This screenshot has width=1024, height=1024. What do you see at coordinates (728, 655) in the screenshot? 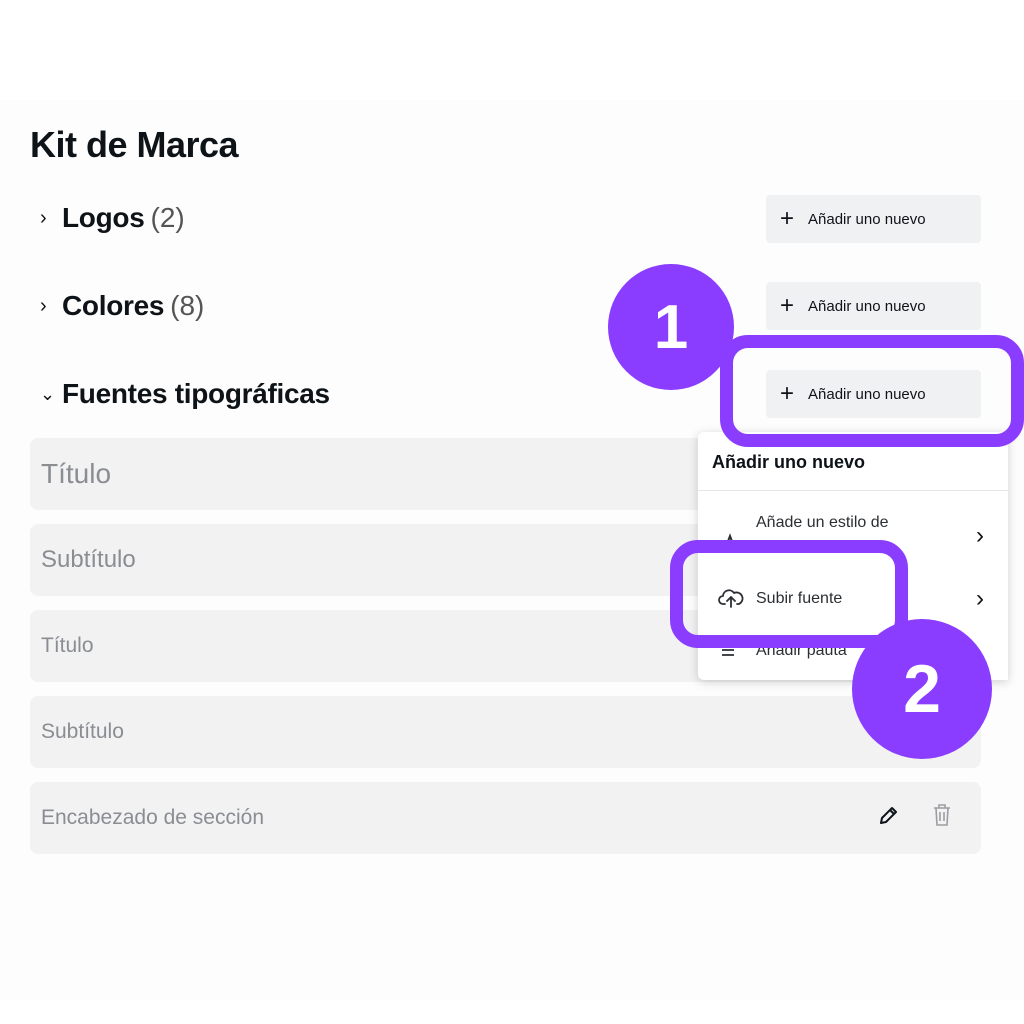
I see `list-icon` at bounding box center [728, 655].